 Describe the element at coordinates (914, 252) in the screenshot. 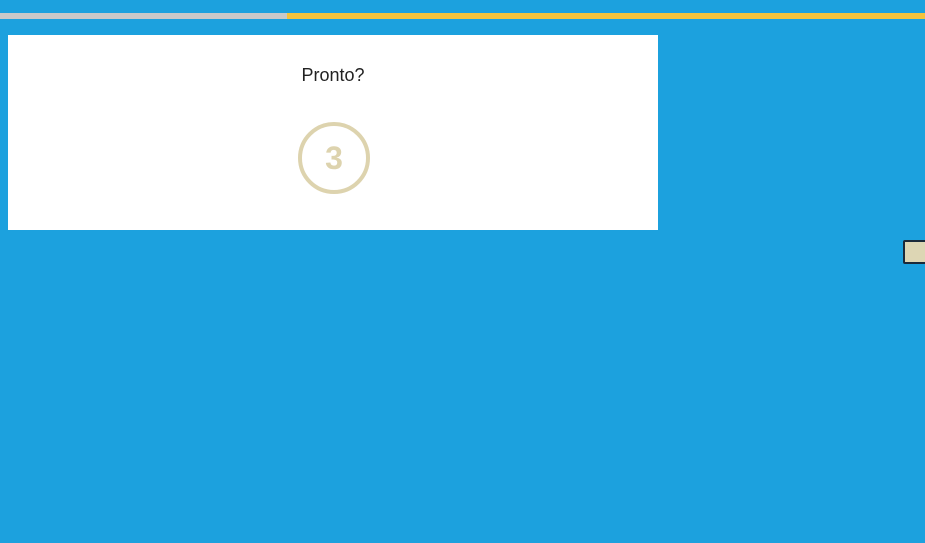

I see `game-tile` at that location.